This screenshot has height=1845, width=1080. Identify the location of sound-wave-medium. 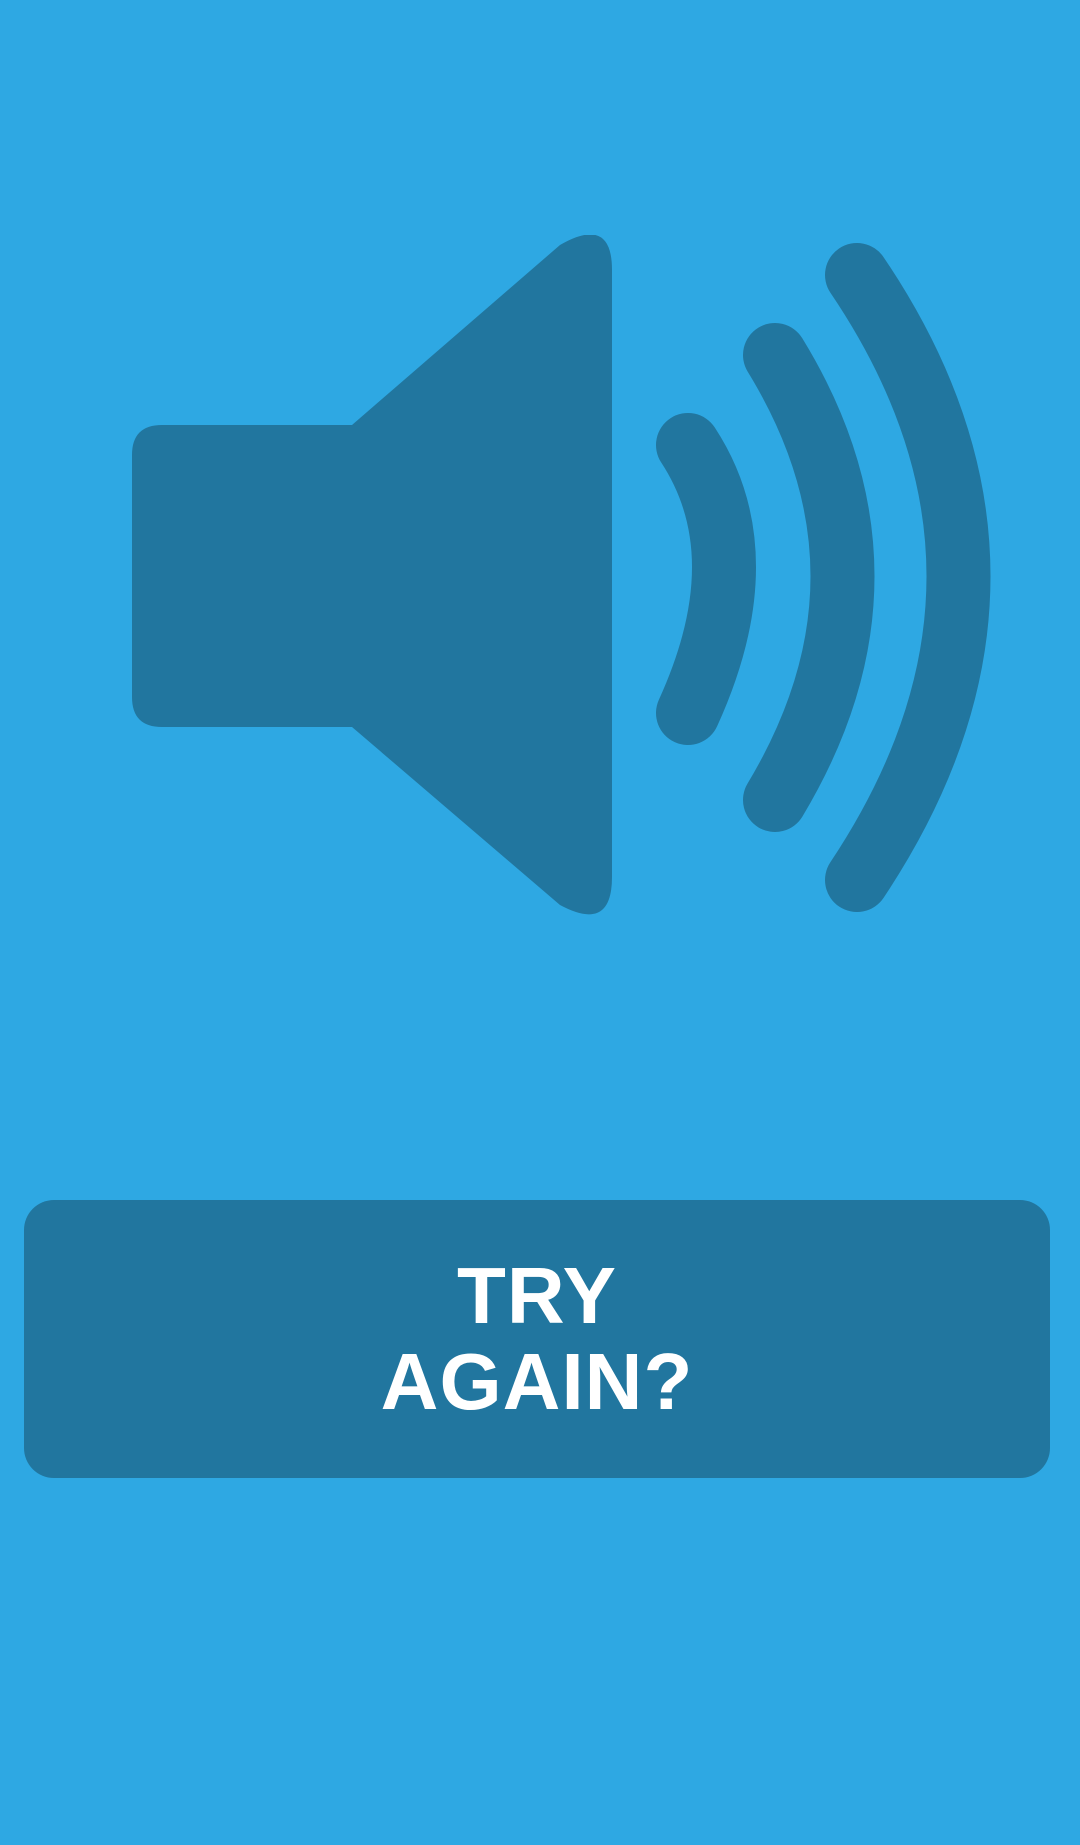
(809, 577).